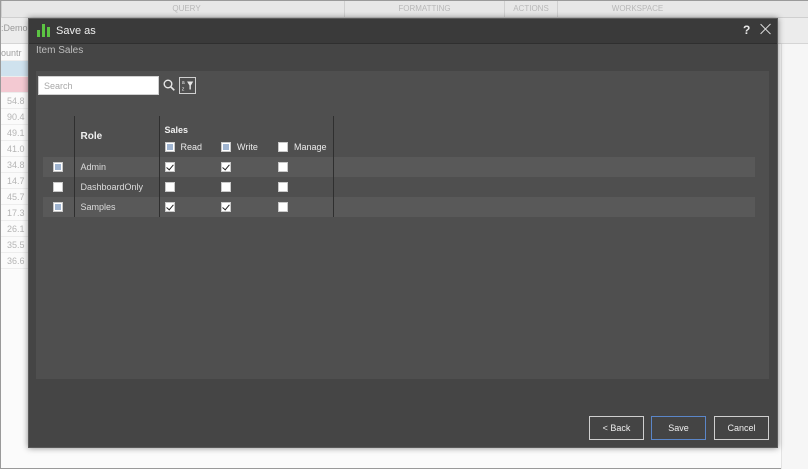  Describe the element at coordinates (15, 181) in the screenshot. I see `grid-row: 14.7` at that location.